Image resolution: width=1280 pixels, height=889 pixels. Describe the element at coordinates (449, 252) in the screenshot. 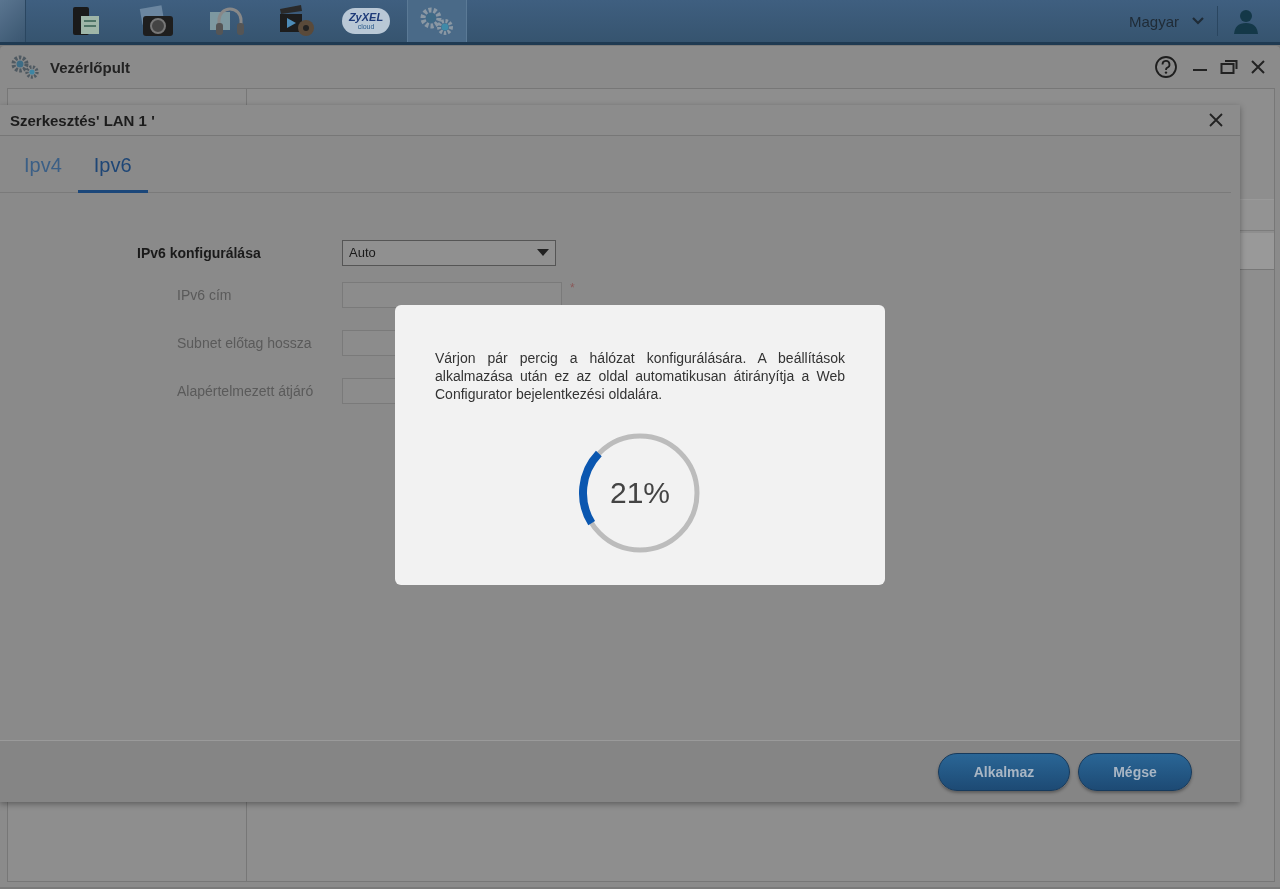

I see `dropdown-field: Auto` at that location.